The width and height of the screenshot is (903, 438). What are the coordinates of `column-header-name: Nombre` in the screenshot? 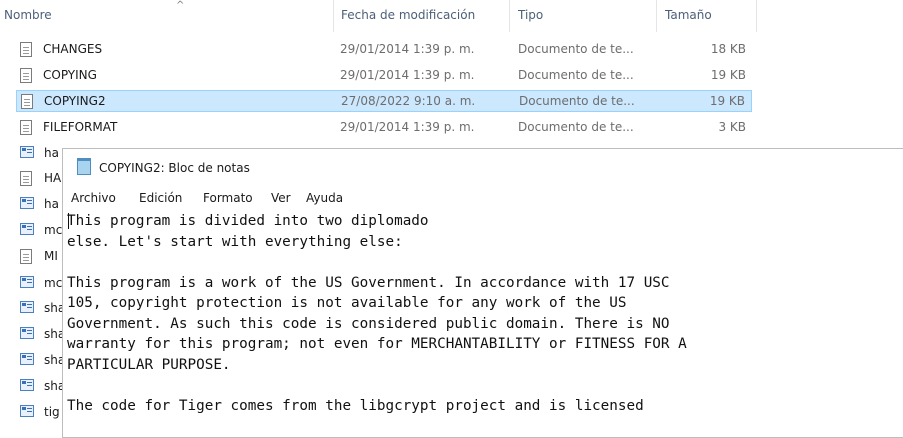 It's located at (28, 15).